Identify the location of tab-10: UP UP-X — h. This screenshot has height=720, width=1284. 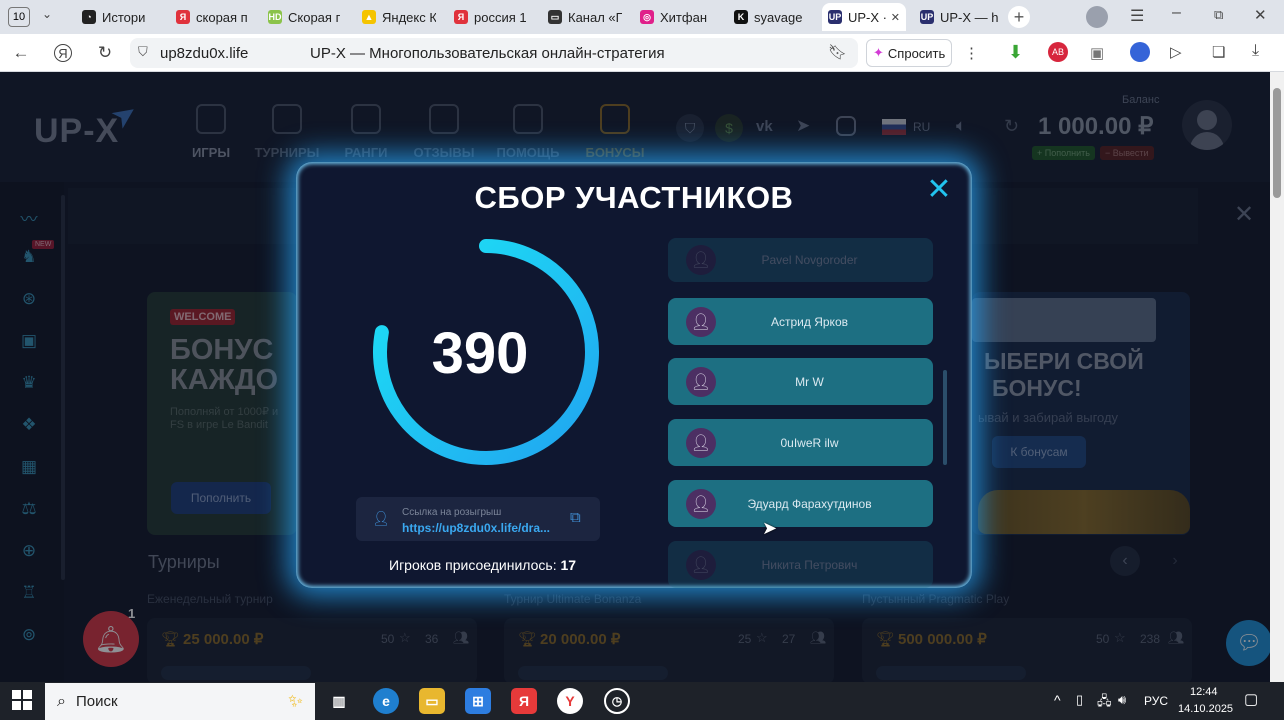
(957, 17).